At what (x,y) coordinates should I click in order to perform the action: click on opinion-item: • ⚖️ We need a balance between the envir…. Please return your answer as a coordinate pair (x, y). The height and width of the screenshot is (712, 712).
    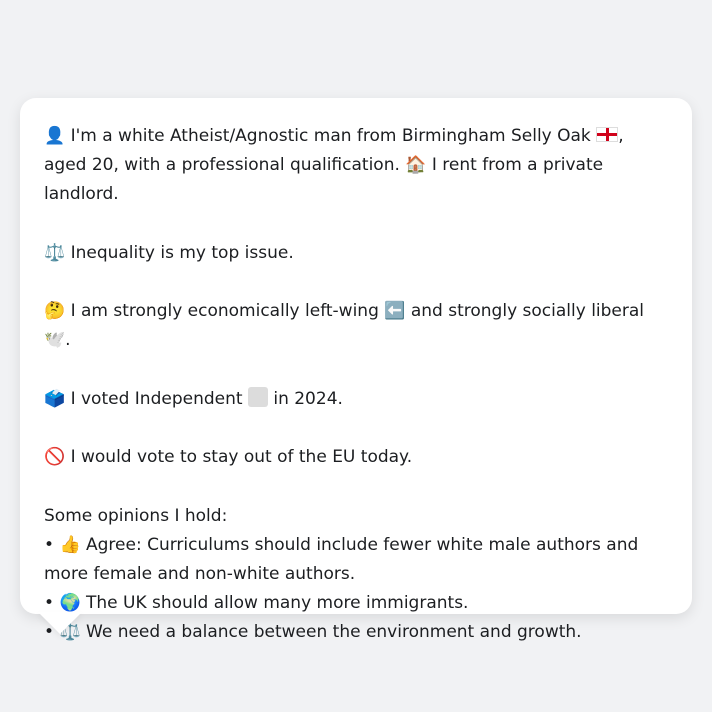
    Looking at the image, I should click on (356, 632).